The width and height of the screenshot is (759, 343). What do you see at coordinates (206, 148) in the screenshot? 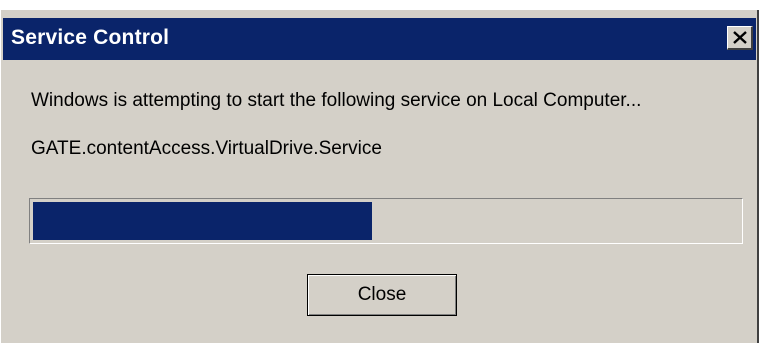
I see `service-name: GATE.contentAccess.VirtualDrive.Service` at bounding box center [206, 148].